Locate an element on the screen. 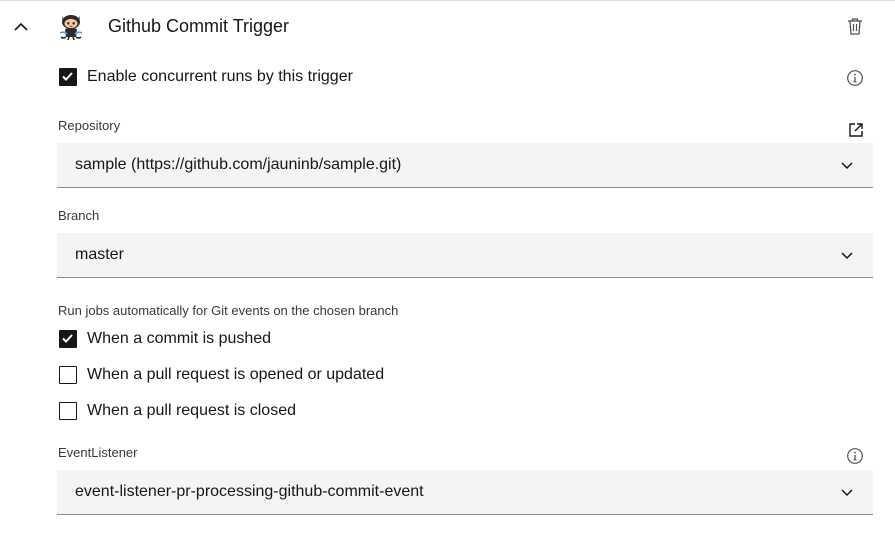 The height and width of the screenshot is (541, 895). branch-label: Branch is located at coordinates (79, 215).